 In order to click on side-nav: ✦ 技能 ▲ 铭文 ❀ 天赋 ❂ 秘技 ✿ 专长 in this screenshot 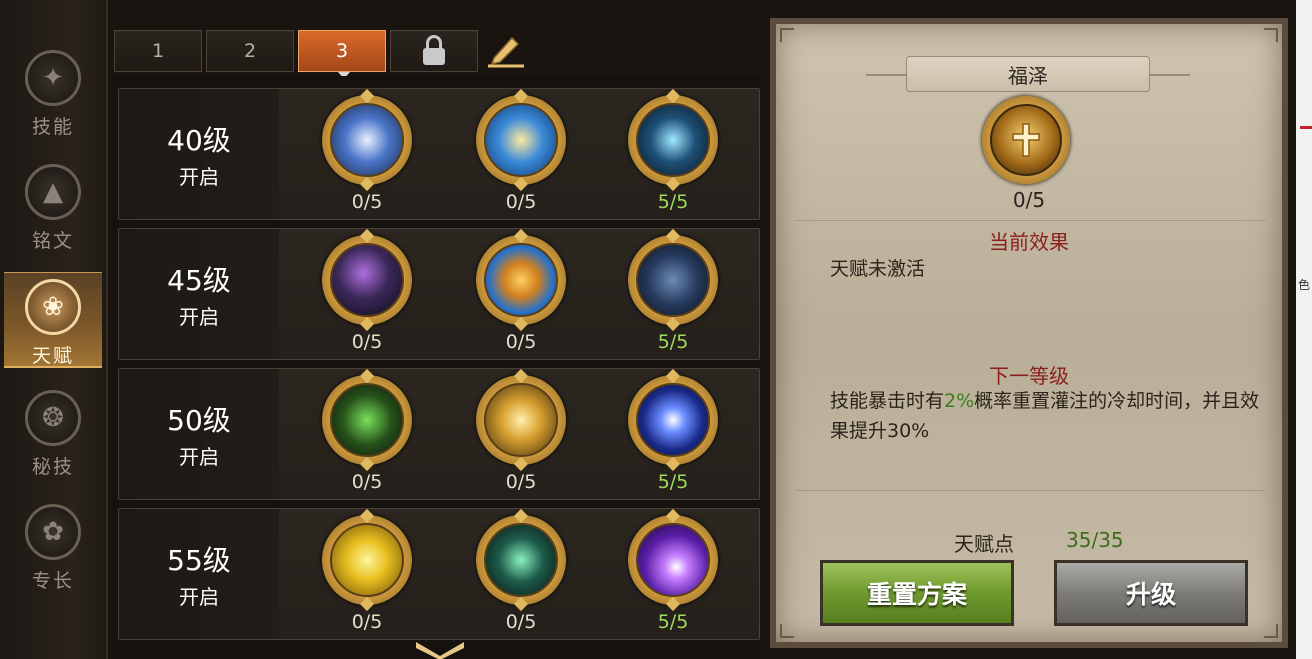, I will do `click(54, 329)`.